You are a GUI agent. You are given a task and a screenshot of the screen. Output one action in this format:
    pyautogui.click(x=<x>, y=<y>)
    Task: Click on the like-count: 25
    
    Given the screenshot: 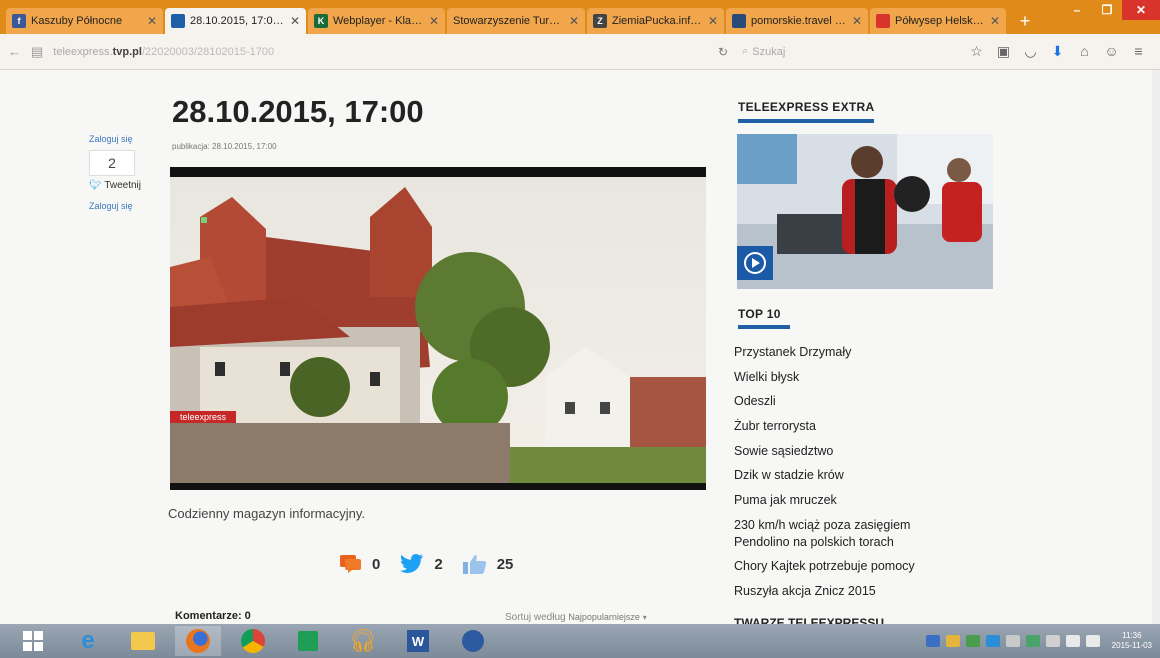 What is the action you would take?
    pyautogui.click(x=487, y=564)
    